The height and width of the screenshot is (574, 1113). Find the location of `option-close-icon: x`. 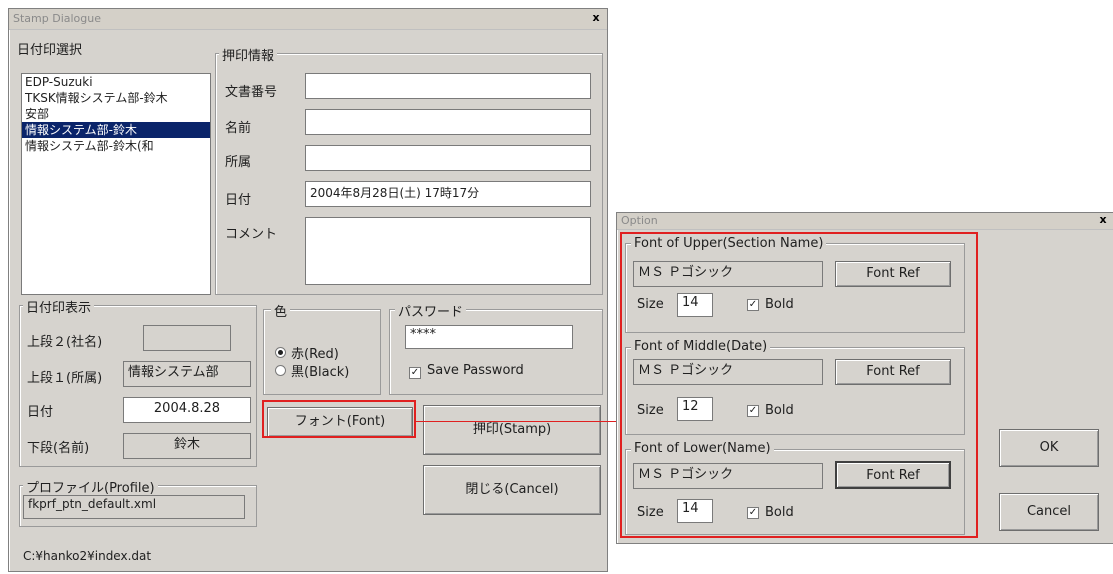

option-close-icon: x is located at coordinates (1103, 220).